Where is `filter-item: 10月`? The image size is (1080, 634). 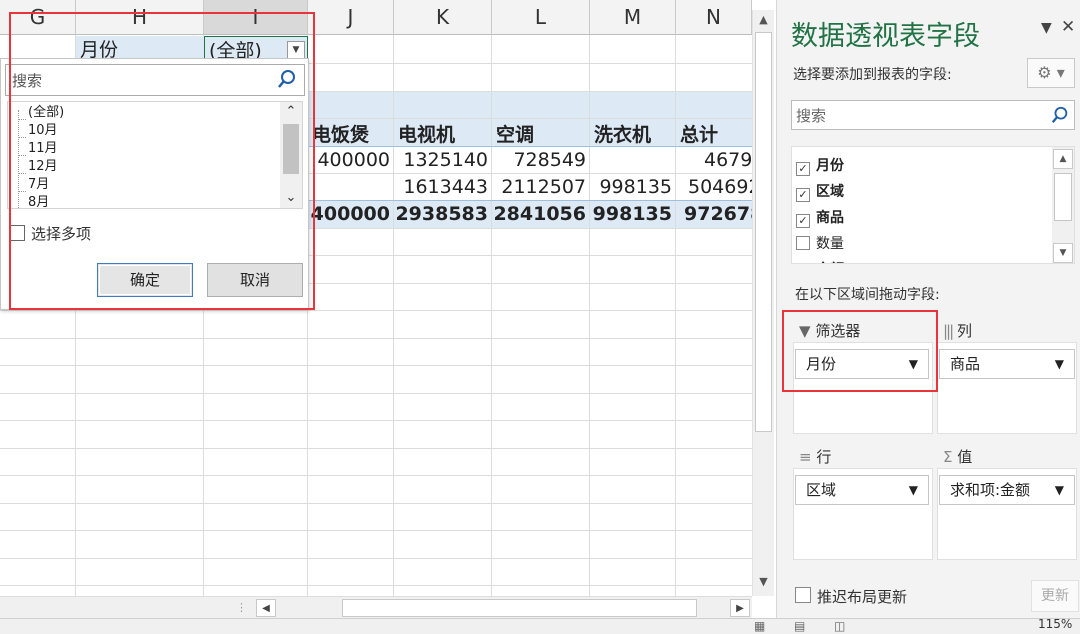
filter-item: 10月 is located at coordinates (43, 131).